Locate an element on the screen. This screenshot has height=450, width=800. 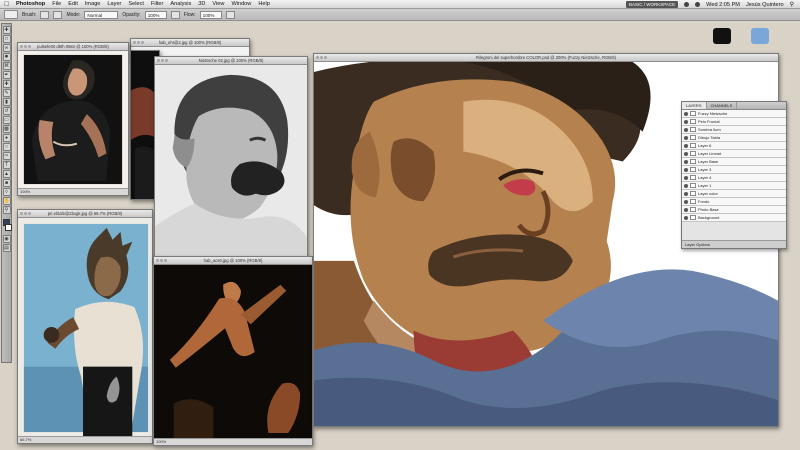
menu-help: Help is located at coordinates (264, 4).